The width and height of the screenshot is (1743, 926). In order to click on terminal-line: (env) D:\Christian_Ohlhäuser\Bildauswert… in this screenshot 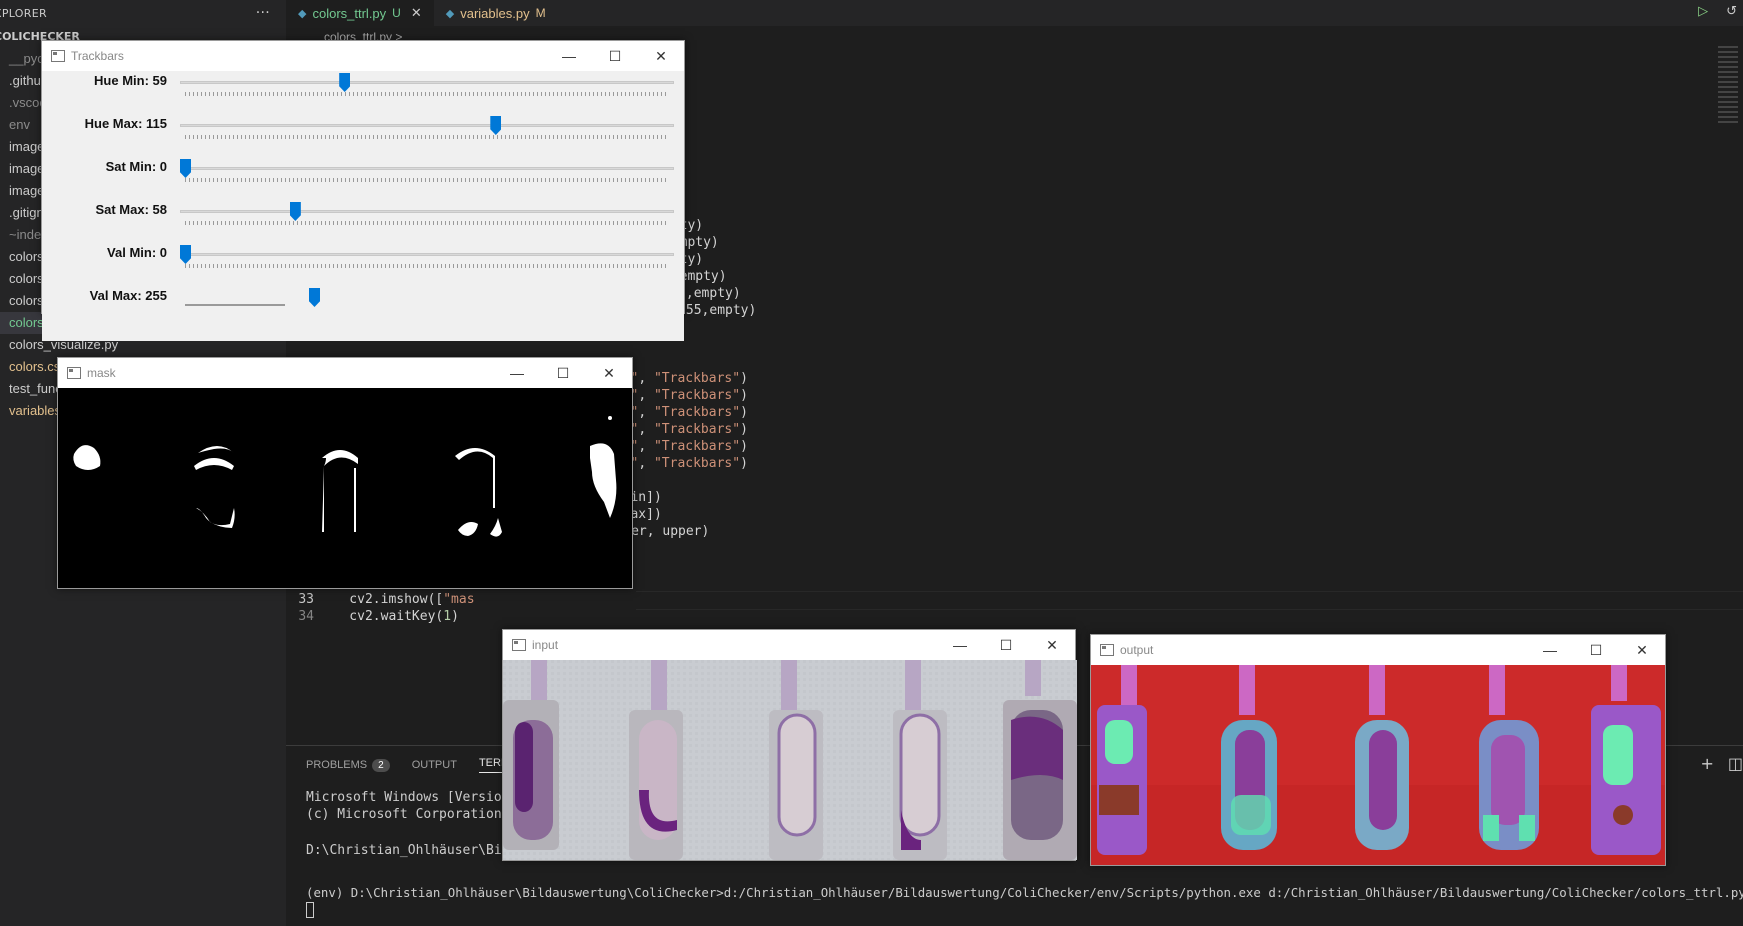, I will do `click(1024, 892)`.